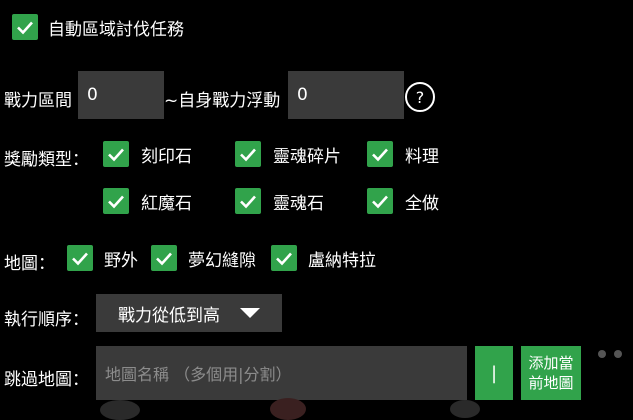 This screenshot has width=633, height=420. What do you see at coordinates (222, 101) in the screenshot?
I see `power-float-label: ~自身戰力浮動` at bounding box center [222, 101].